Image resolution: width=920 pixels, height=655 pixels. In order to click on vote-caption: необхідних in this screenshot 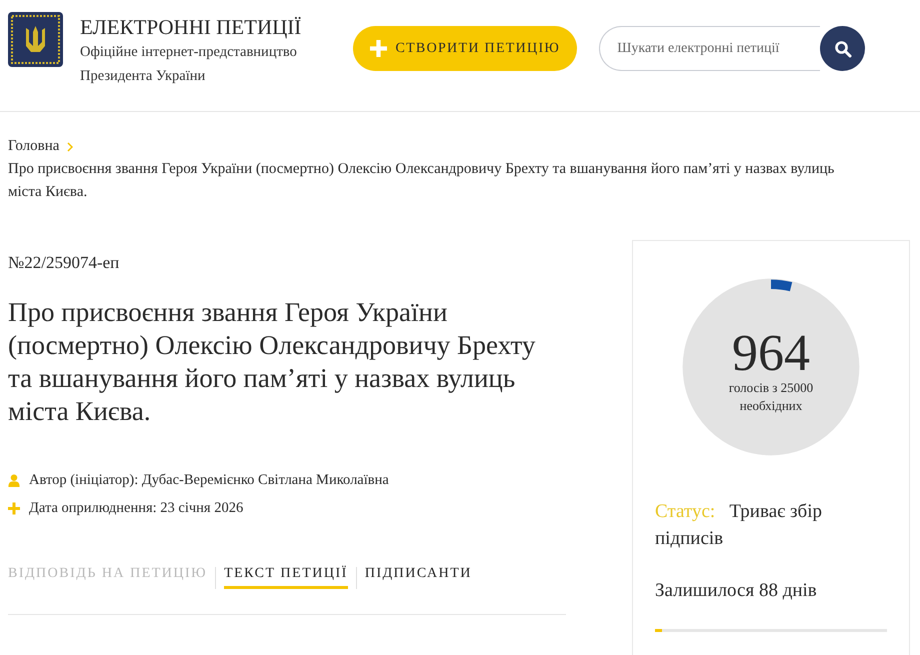, I will do `click(771, 406)`.